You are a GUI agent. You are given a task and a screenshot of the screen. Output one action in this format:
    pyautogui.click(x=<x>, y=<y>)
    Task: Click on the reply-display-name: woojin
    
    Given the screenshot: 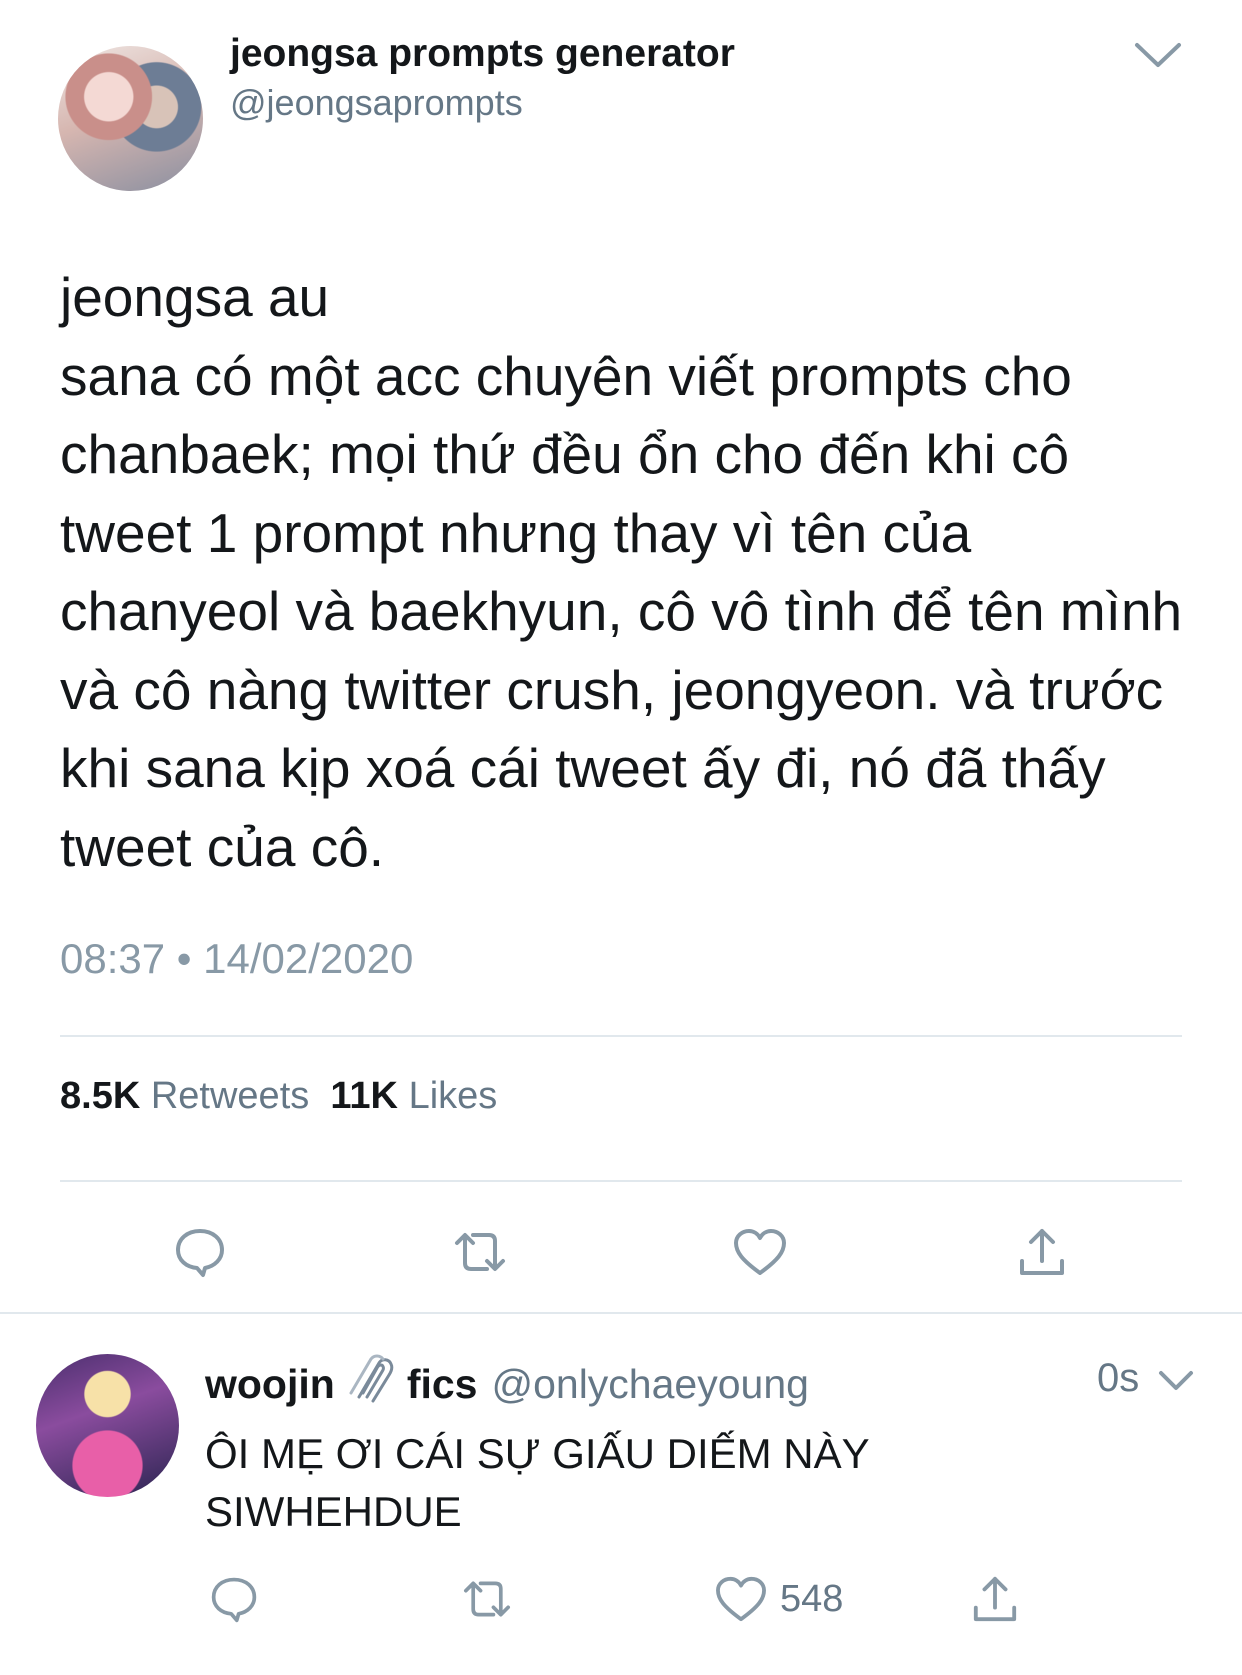 What is the action you would take?
    pyautogui.click(x=270, y=1384)
    